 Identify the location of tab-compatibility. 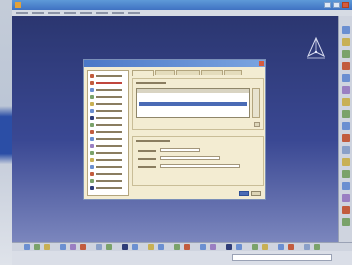
(188, 72).